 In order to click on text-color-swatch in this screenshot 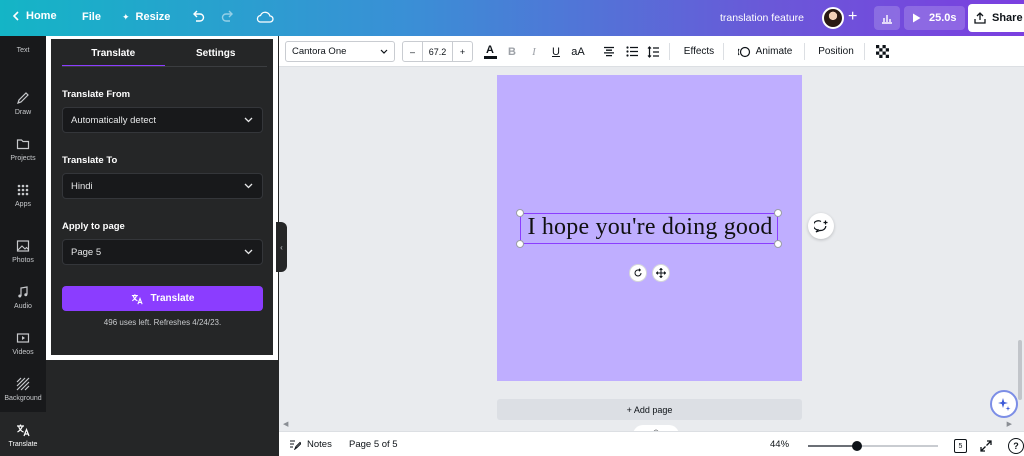, I will do `click(490, 57)`.